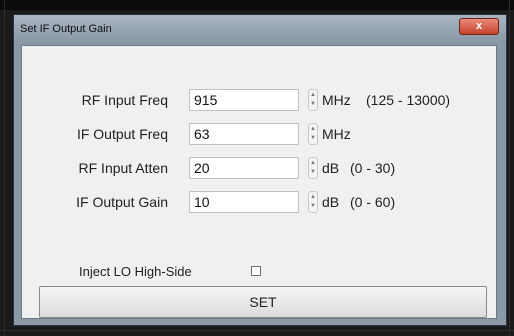  What do you see at coordinates (244, 168) in the screenshot?
I see `rf-input-atten-field` at bounding box center [244, 168].